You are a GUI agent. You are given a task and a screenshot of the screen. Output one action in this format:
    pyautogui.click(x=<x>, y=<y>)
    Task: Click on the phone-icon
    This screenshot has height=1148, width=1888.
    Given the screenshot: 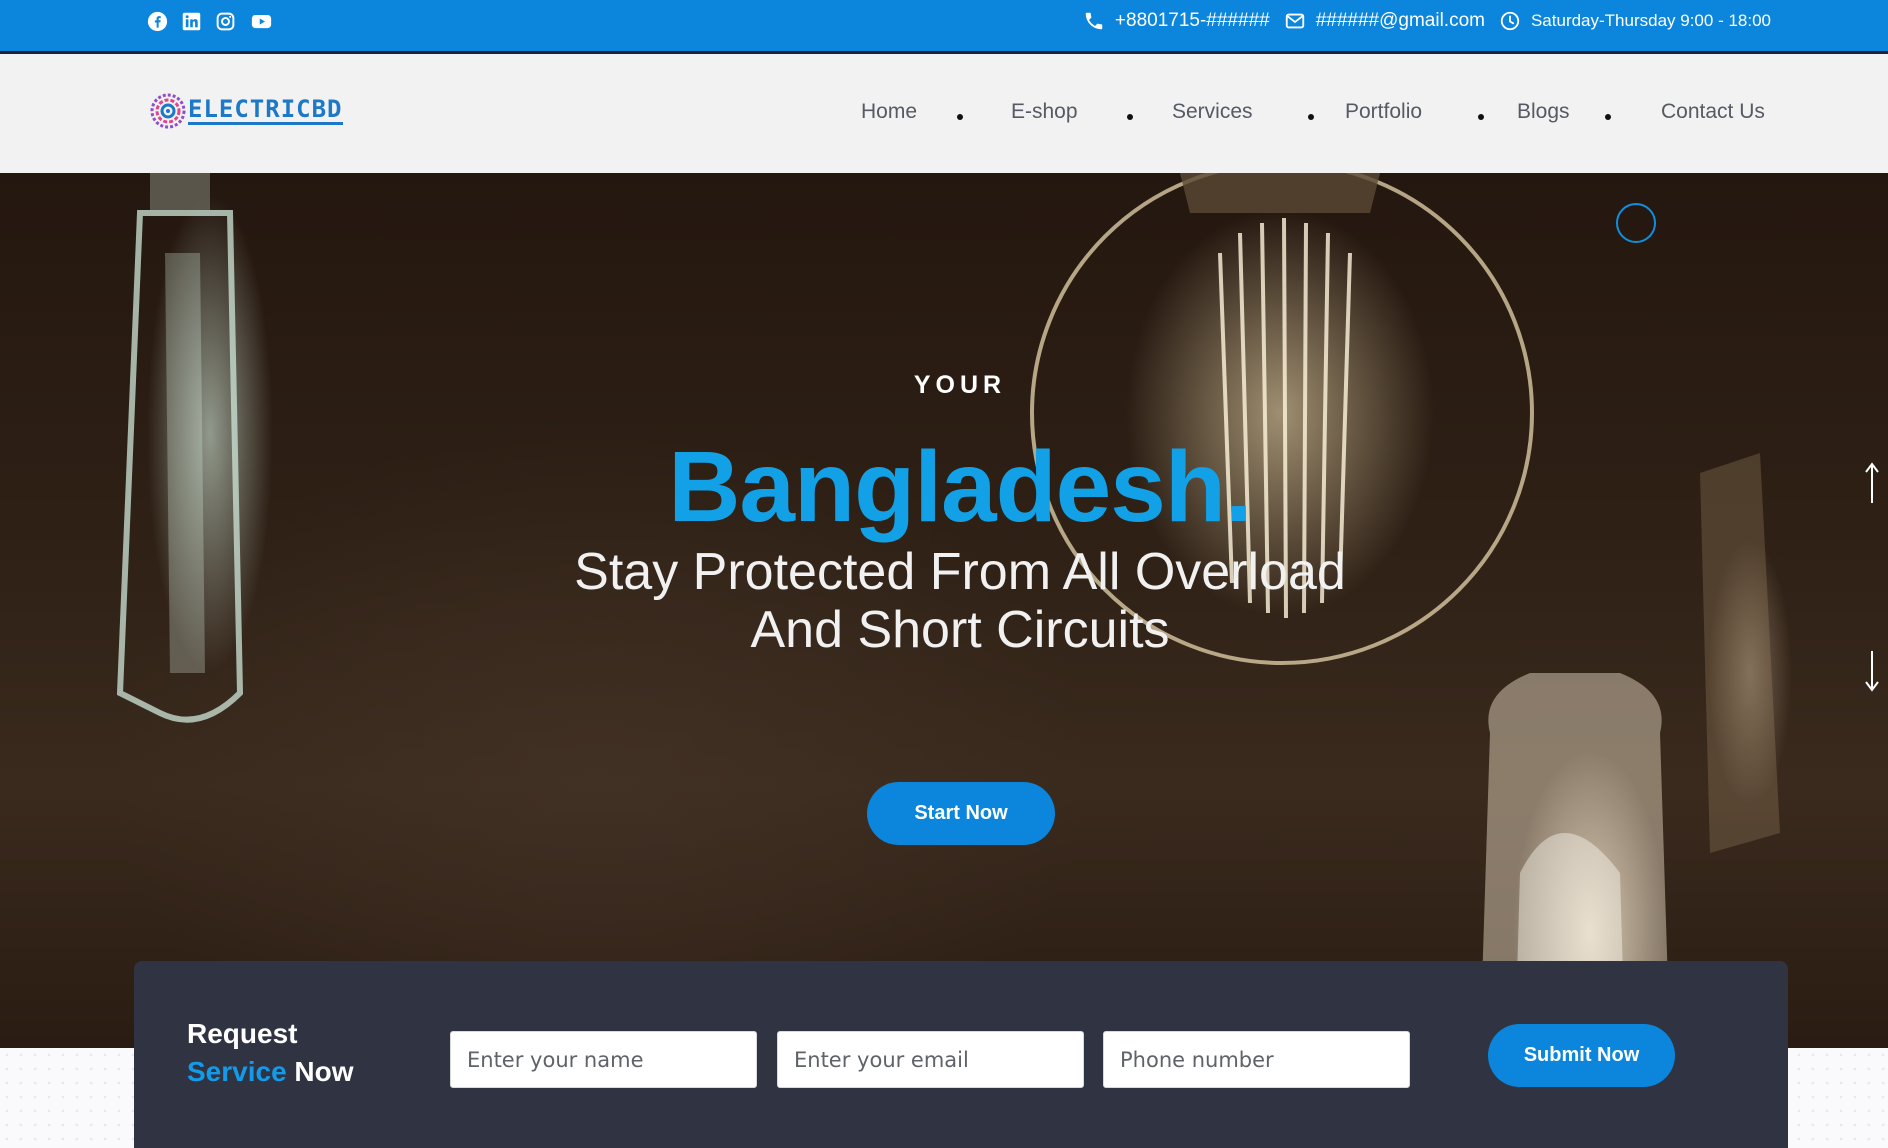 What is the action you would take?
    pyautogui.click(x=1094, y=21)
    